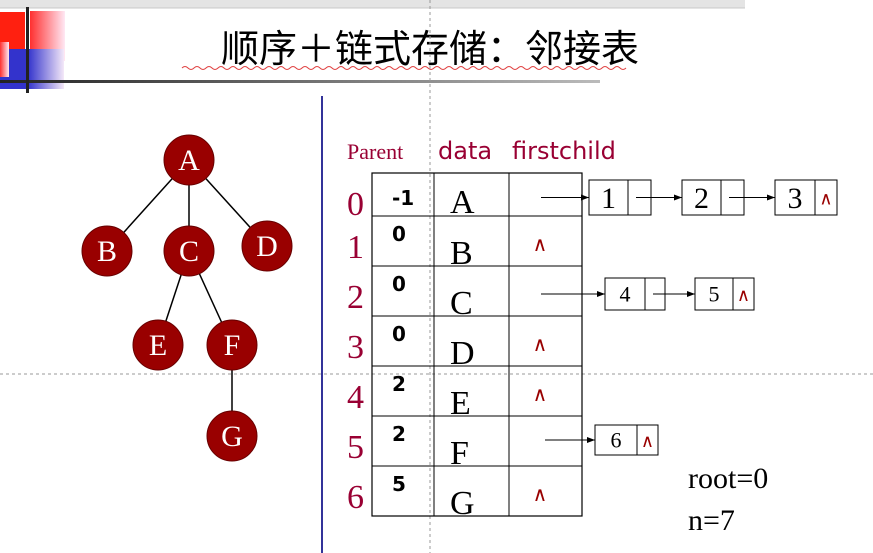 This screenshot has width=873, height=553. What do you see at coordinates (711, 520) in the screenshot?
I see `n-label: n=7` at bounding box center [711, 520].